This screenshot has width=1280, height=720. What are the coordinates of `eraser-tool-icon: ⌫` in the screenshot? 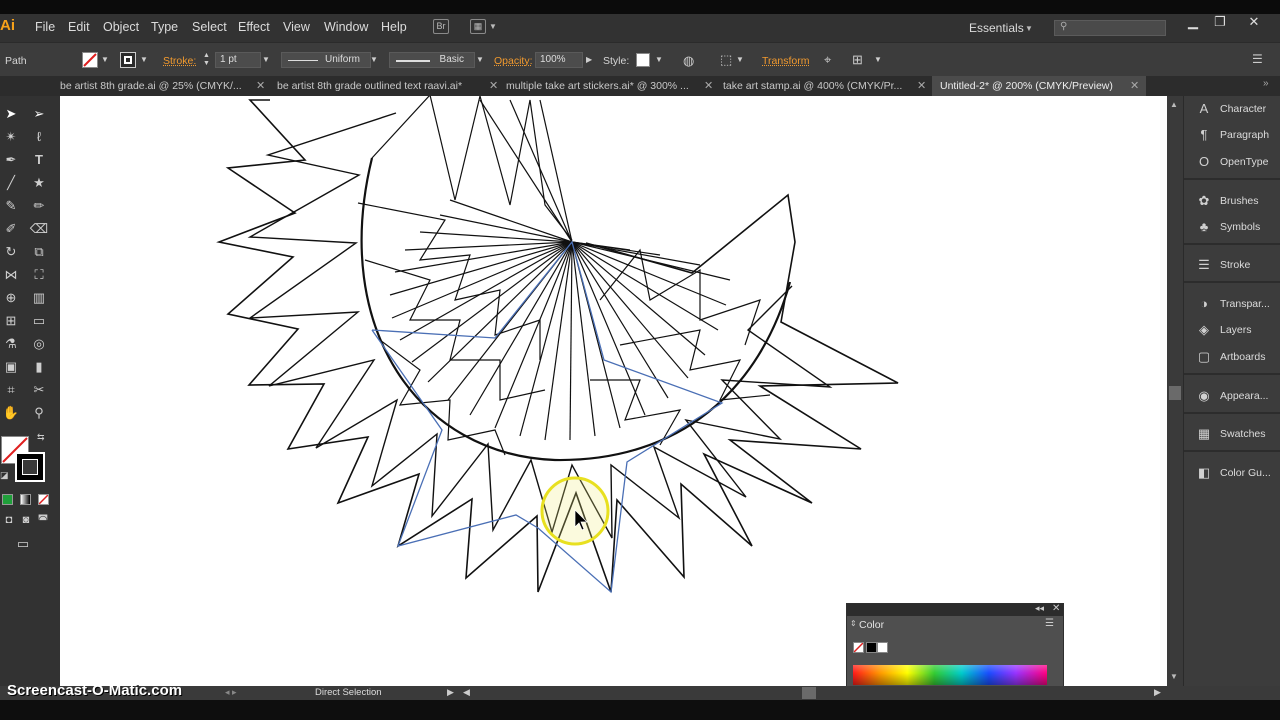 It's located at (39, 229).